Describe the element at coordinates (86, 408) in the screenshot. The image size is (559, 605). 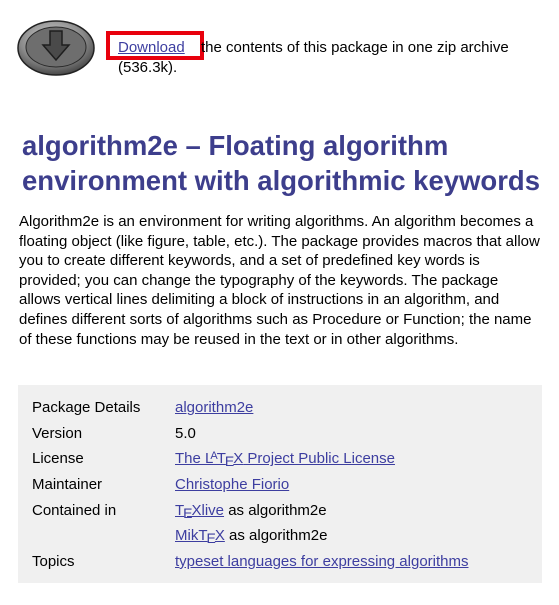
I see `details-label: Package Details` at that location.